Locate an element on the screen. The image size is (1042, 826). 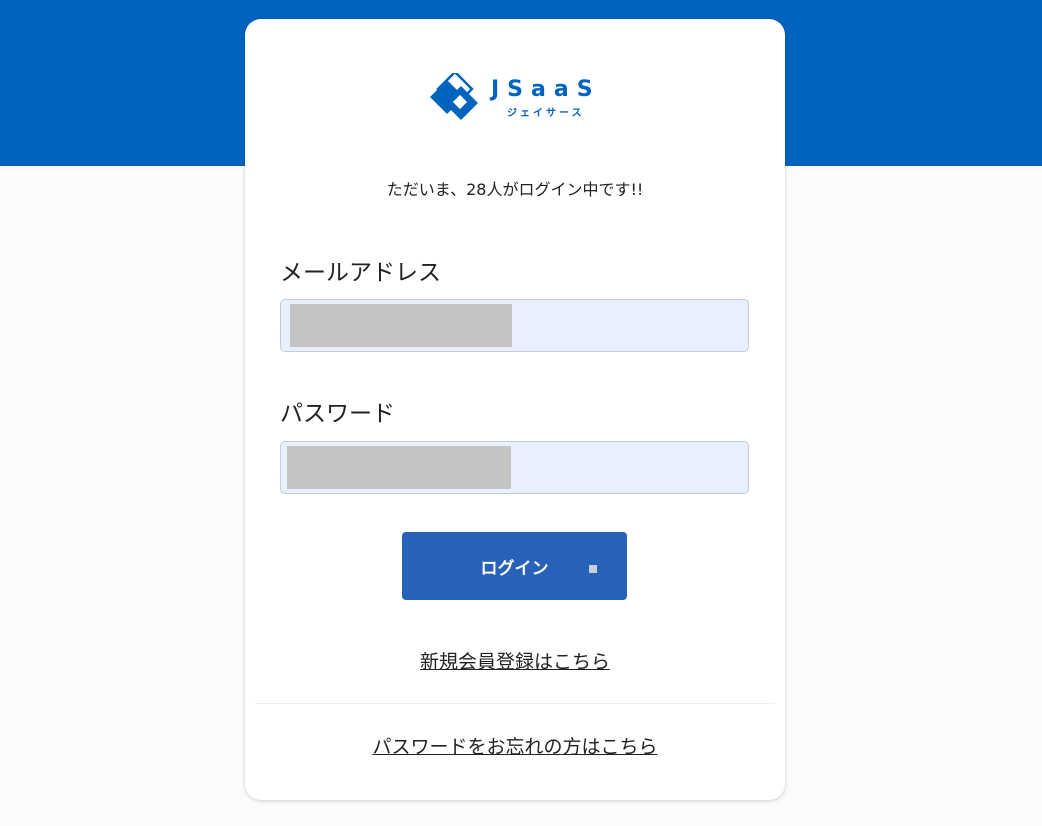
login-button: ログイン is located at coordinates (514, 566).